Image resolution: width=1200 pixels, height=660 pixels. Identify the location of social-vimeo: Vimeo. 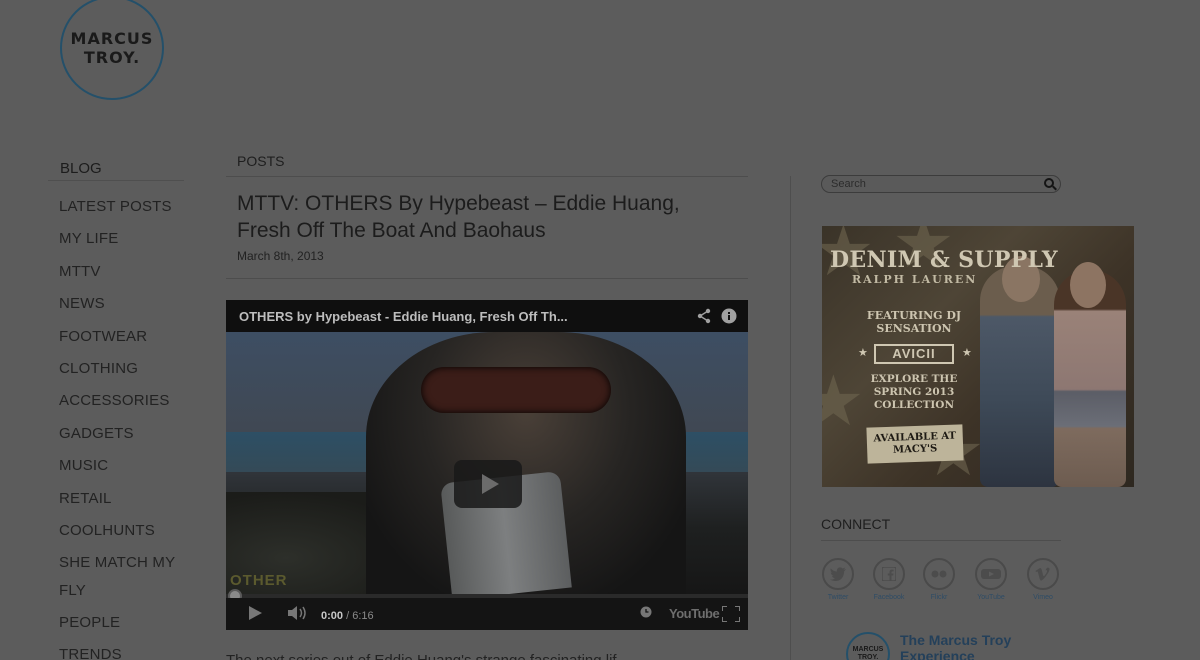
(1043, 579).